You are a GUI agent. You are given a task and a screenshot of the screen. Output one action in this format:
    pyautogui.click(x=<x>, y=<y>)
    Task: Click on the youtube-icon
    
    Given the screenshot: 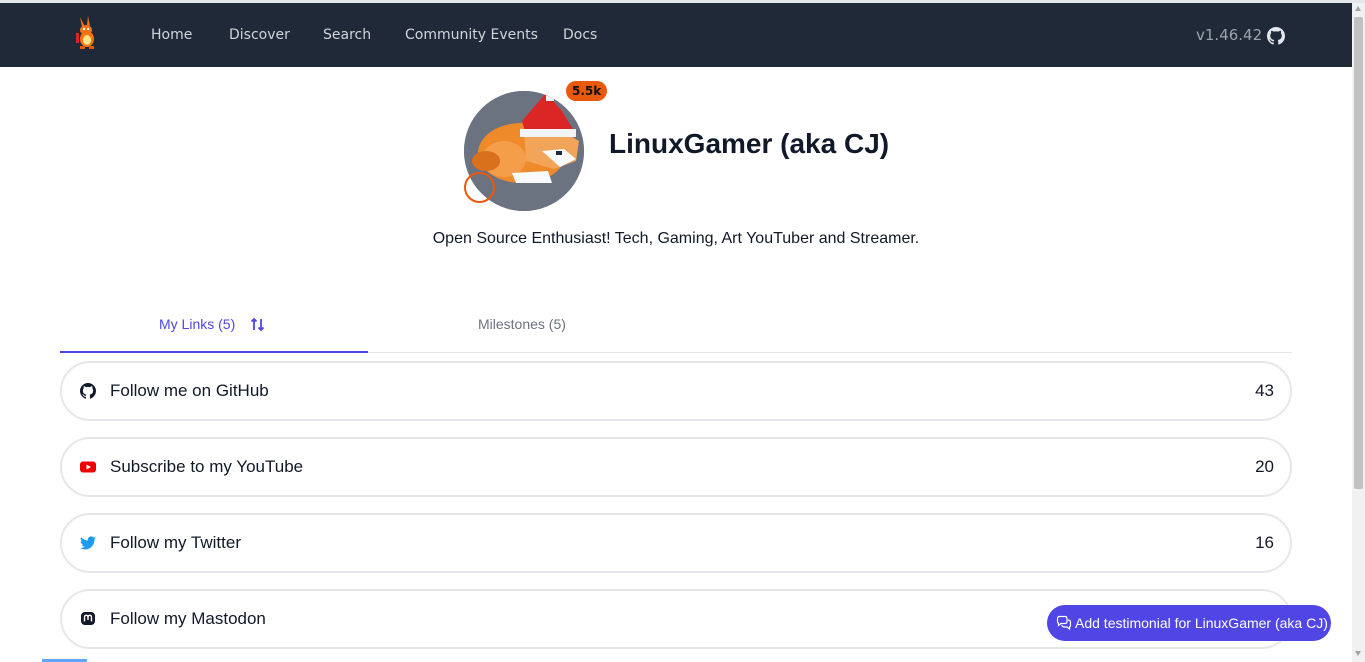 What is the action you would take?
    pyautogui.click(x=88, y=467)
    